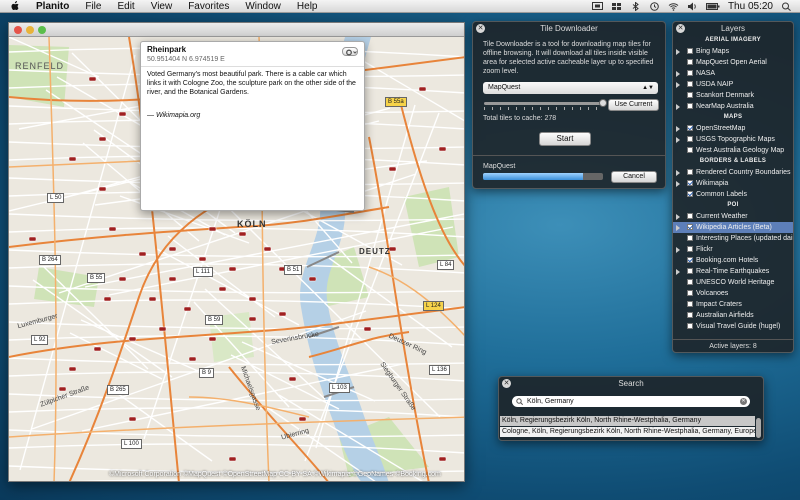  Describe the element at coordinates (733, 172) in the screenshot. I see `layer-row: Rendered Country Boundaries` at that location.